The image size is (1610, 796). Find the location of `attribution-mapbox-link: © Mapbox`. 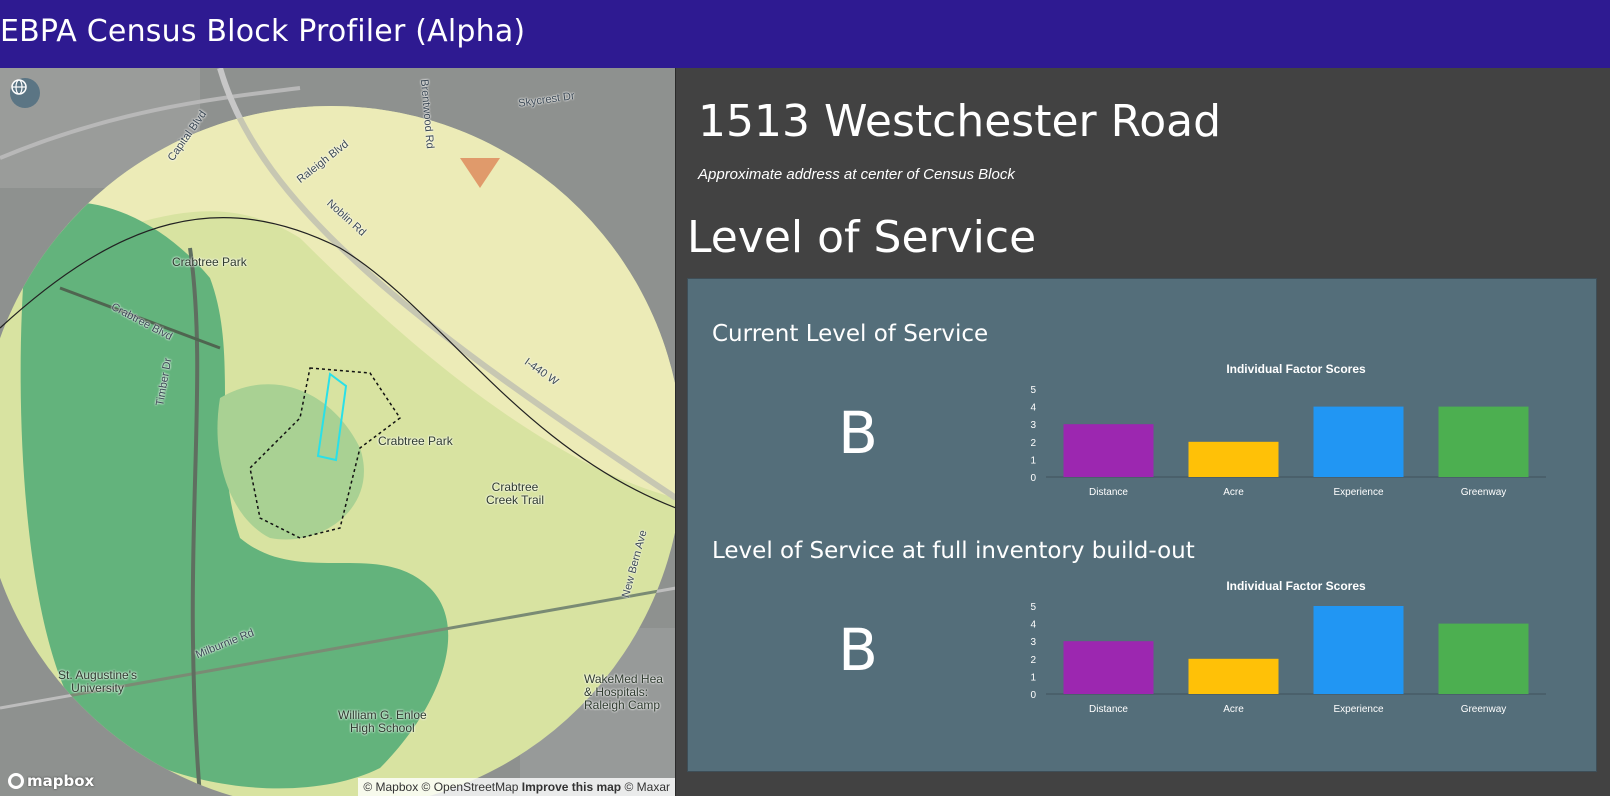

attribution-mapbox-link: © Mapbox is located at coordinates (390, 787).